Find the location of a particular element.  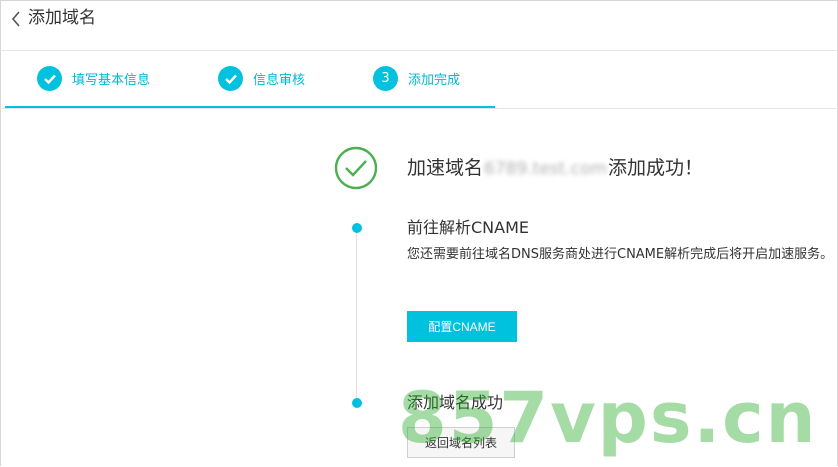

step-label: 添加完成 is located at coordinates (434, 80).